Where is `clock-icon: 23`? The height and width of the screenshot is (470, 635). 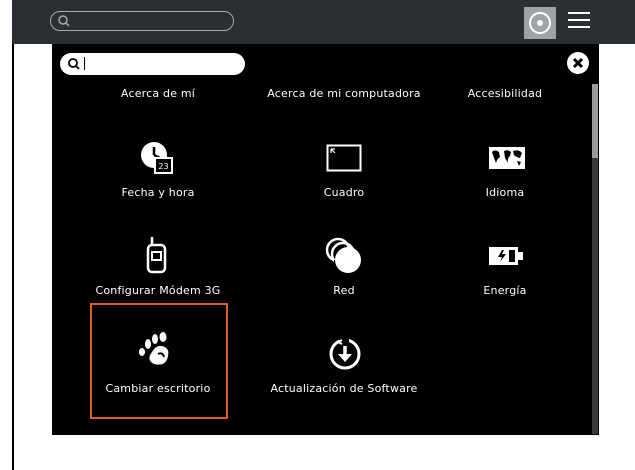
clock-icon: 23 is located at coordinates (157, 158).